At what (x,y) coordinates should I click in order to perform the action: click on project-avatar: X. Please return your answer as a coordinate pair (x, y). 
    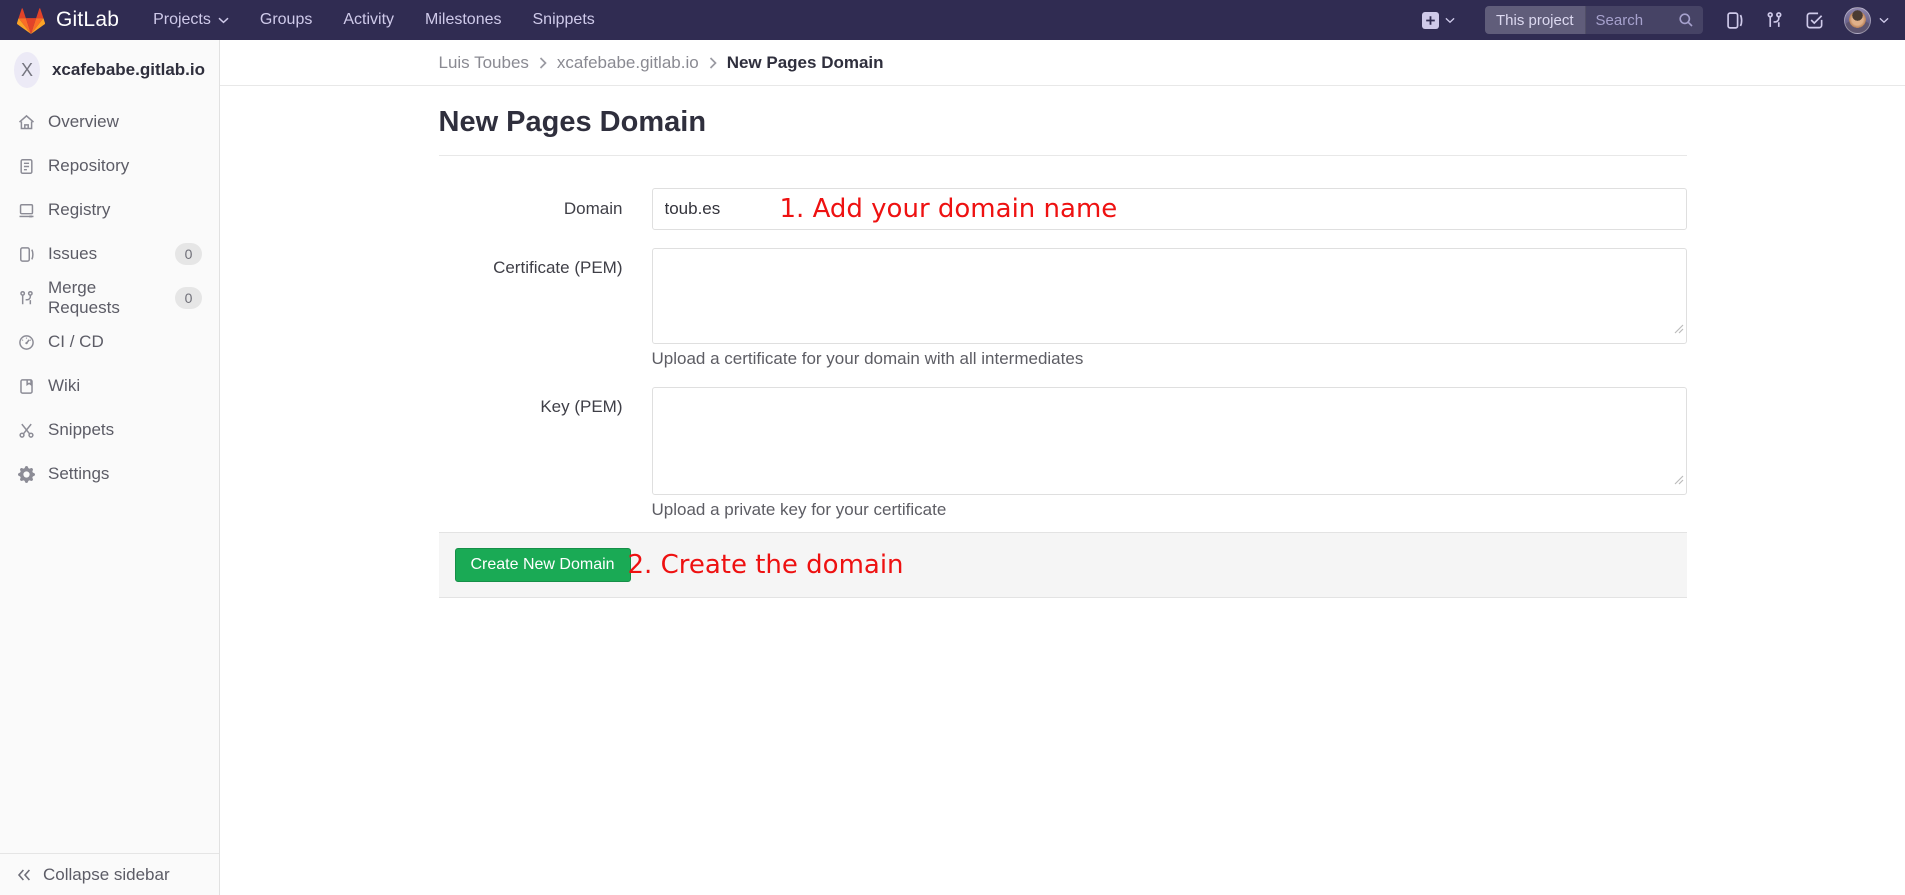
    Looking at the image, I should click on (27, 70).